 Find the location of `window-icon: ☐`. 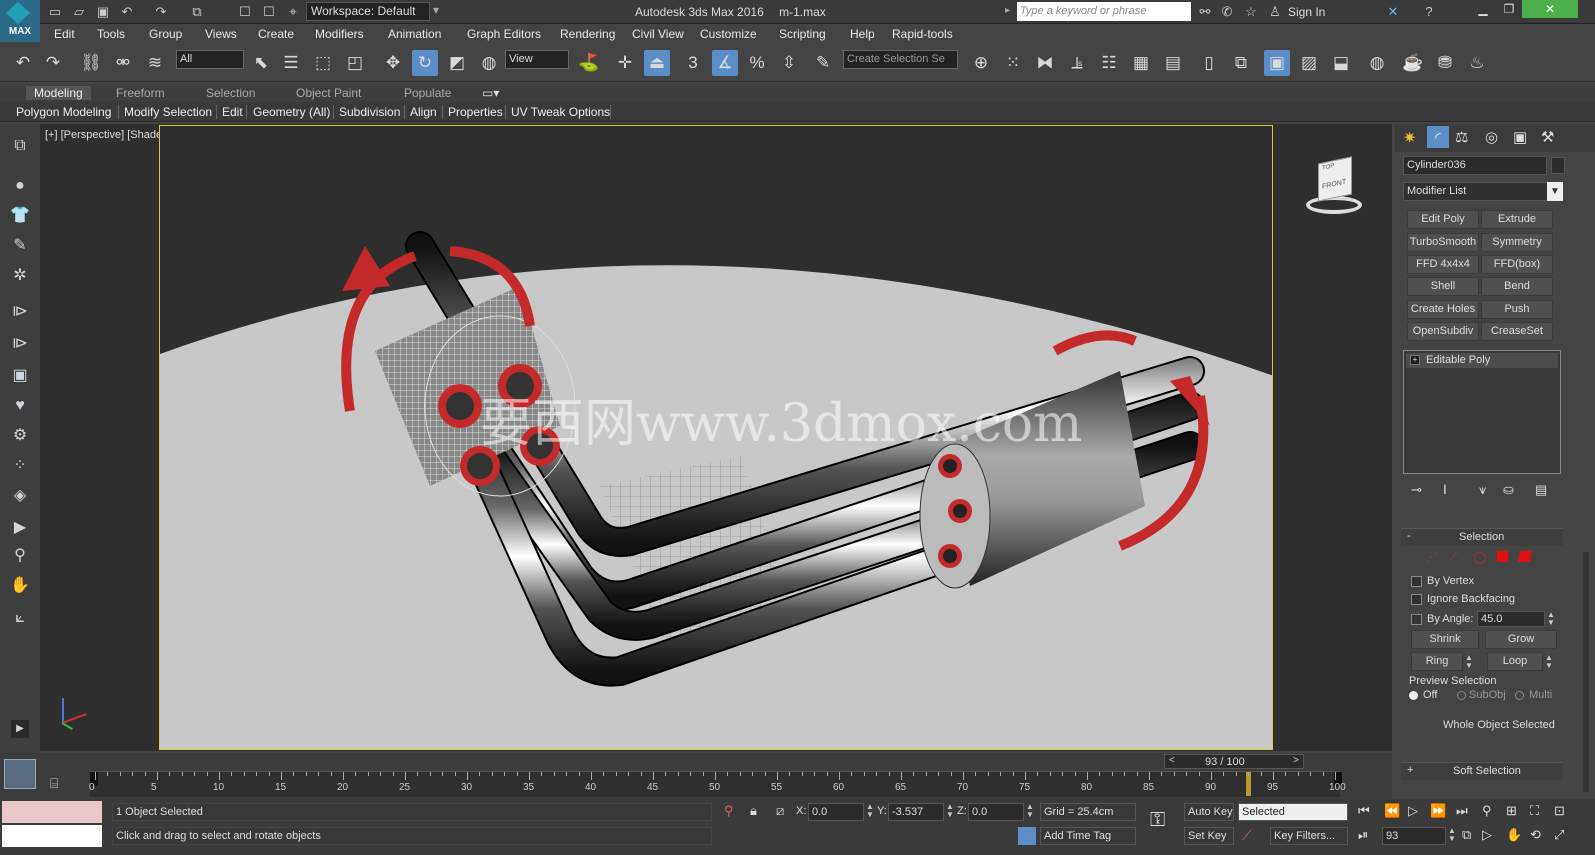

window-icon: ☐ is located at coordinates (245, 12).